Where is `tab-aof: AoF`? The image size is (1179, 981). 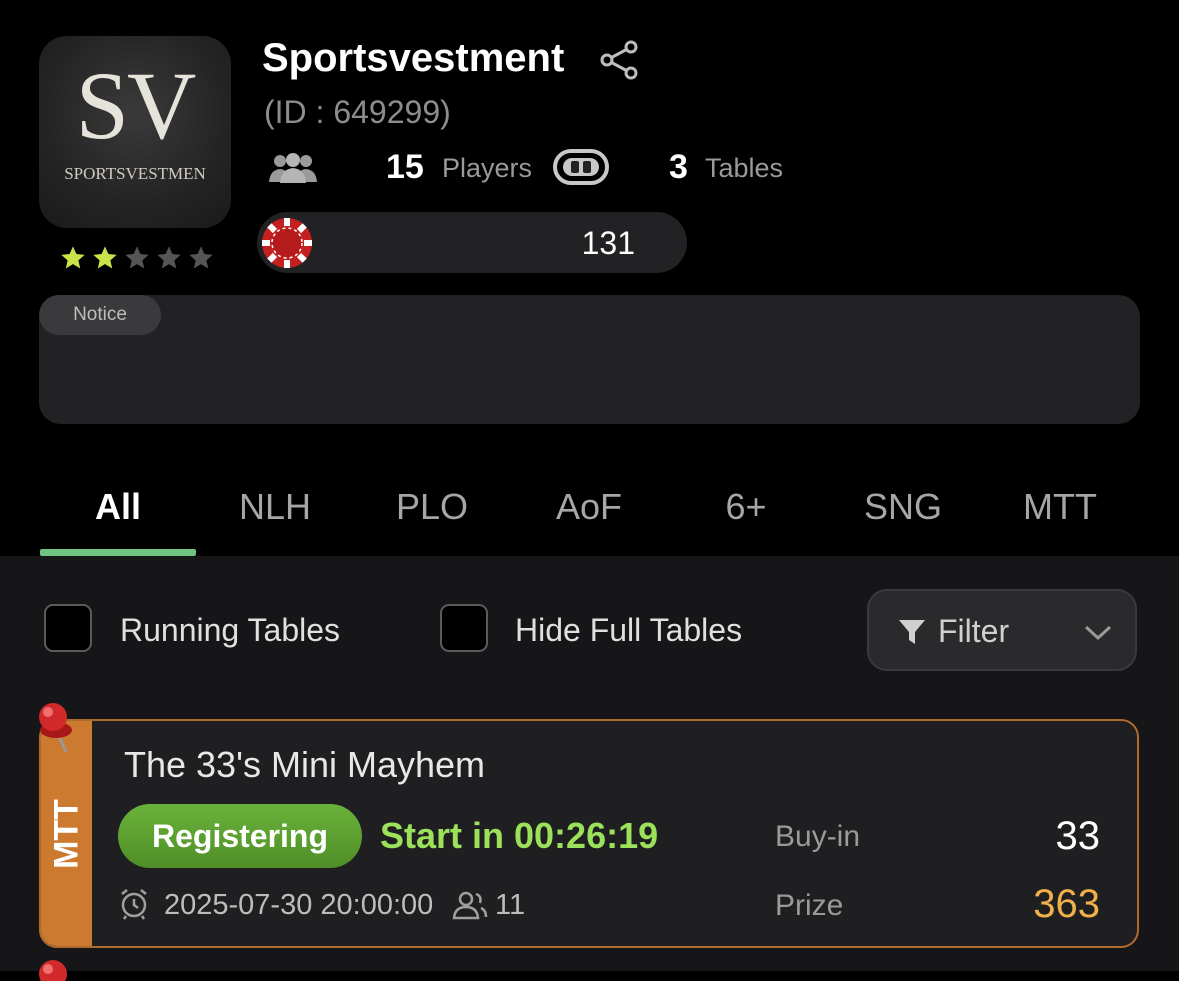 tab-aof: AoF is located at coordinates (589, 507).